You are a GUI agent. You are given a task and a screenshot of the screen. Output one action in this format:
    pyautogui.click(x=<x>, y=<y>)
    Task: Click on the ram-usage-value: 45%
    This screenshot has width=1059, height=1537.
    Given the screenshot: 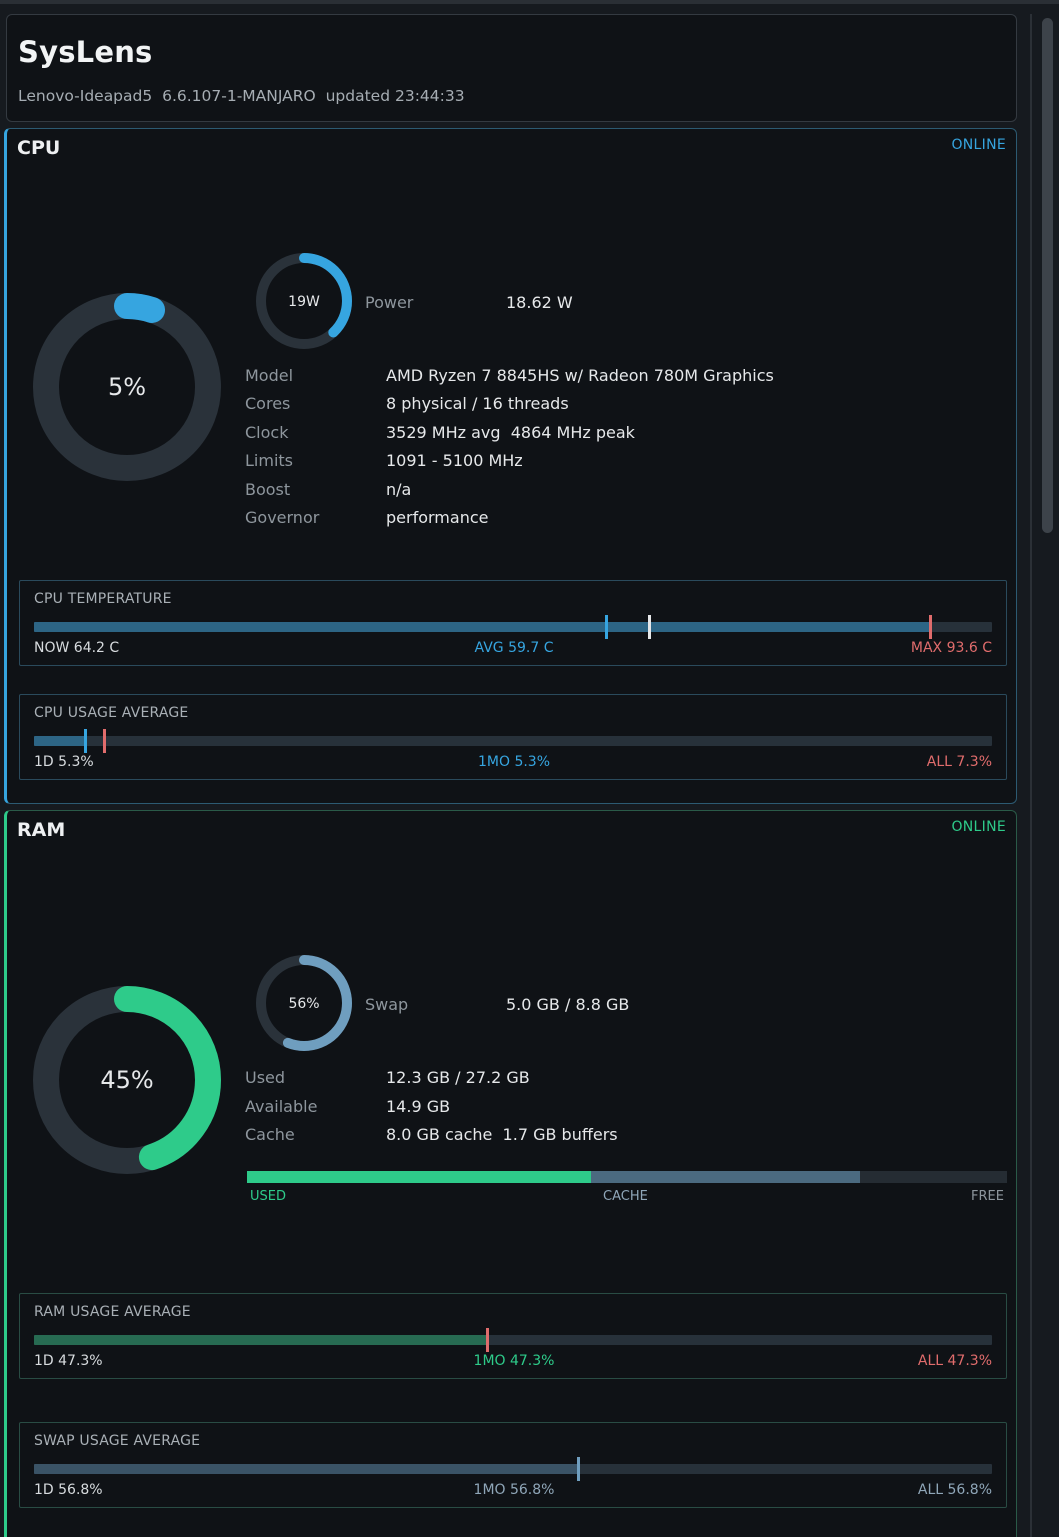 What is the action you would take?
    pyautogui.click(x=126, y=1080)
    